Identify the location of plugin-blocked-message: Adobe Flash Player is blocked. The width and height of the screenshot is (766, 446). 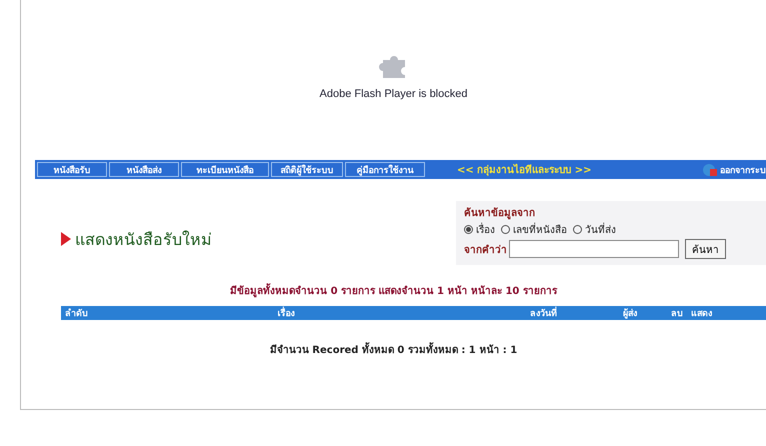
(394, 94).